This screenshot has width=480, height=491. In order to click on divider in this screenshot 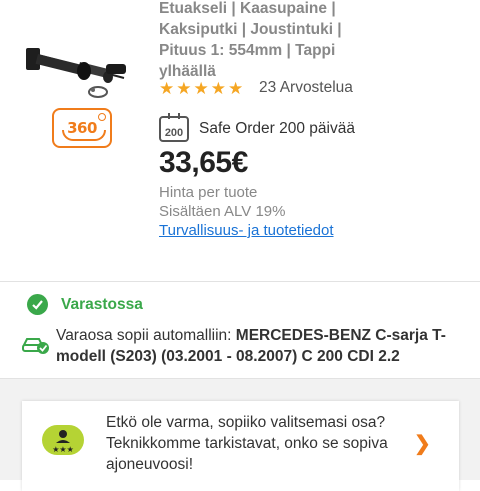, I will do `click(240, 281)`.